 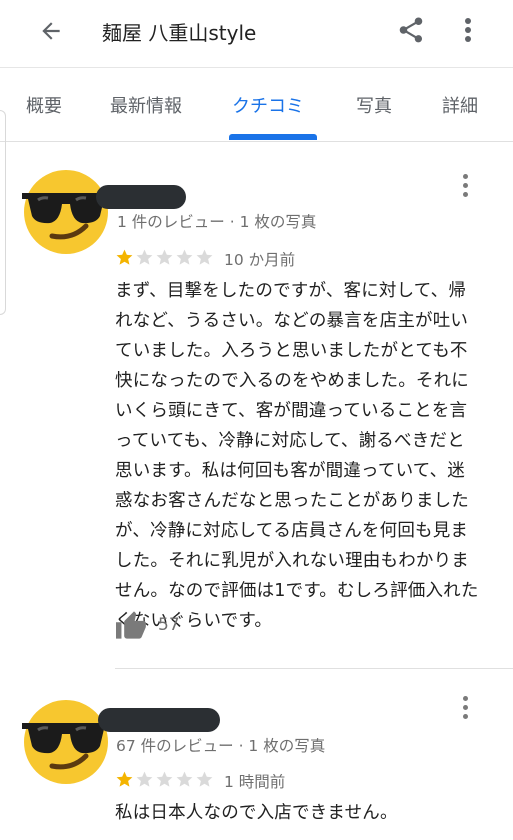 What do you see at coordinates (292, 531) in the screenshot?
I see `review-line: が、冷静に対応してる店員さんを何回も見ま` at bounding box center [292, 531].